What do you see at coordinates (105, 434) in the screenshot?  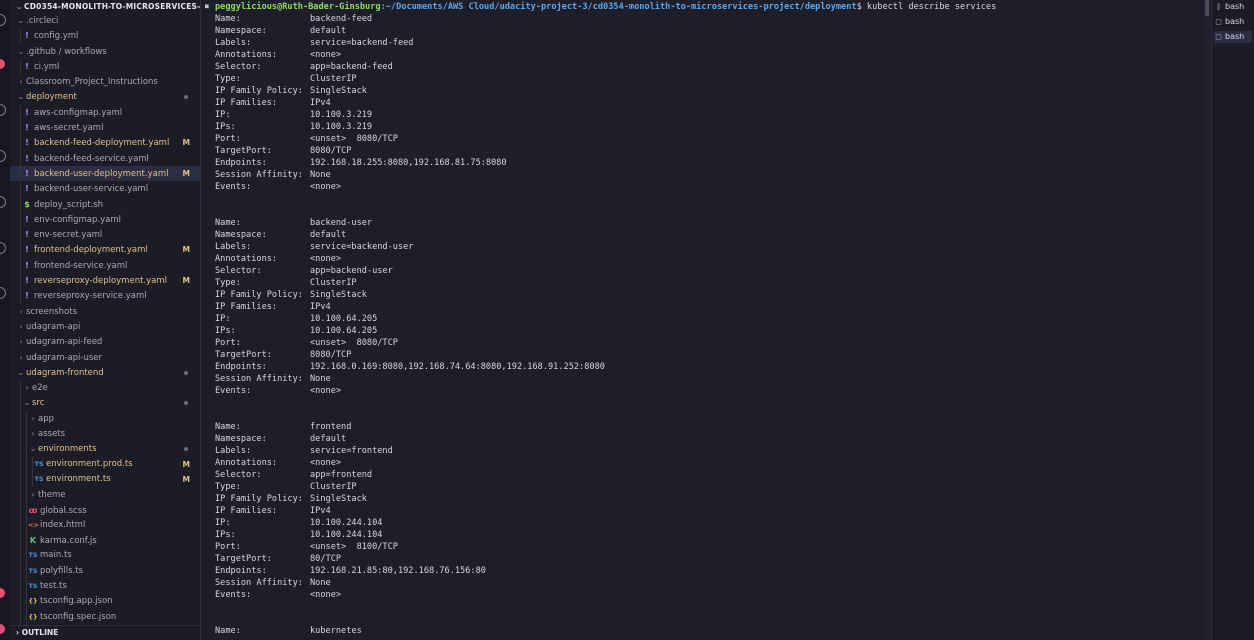 I see `tree-folder: › assets` at bounding box center [105, 434].